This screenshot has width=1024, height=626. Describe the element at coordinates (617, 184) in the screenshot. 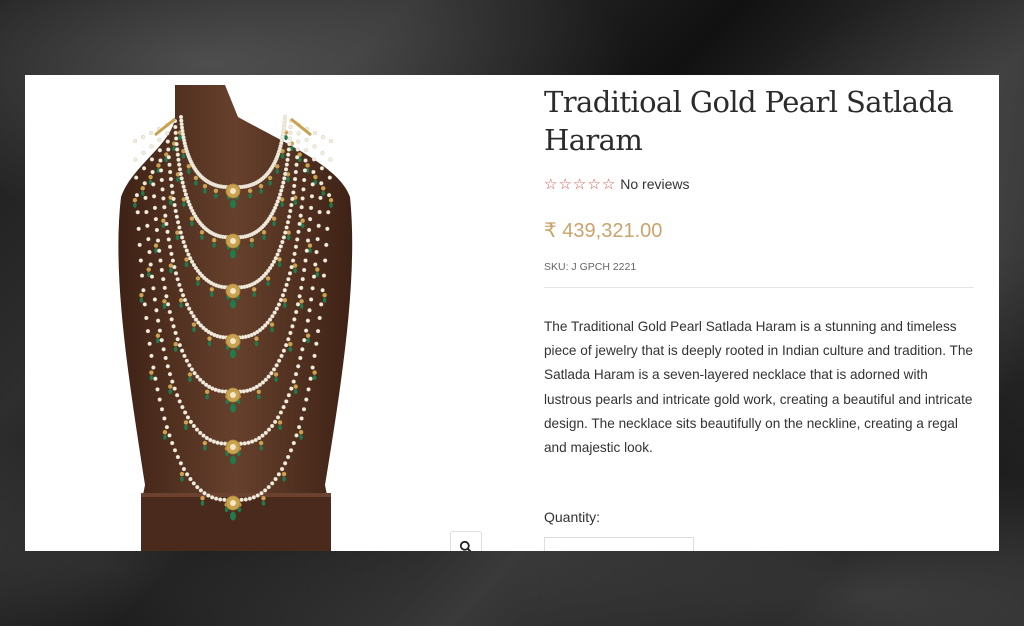

I see `product-rating: ☆ ☆ ☆ ☆ ☆ No reviews` at that location.